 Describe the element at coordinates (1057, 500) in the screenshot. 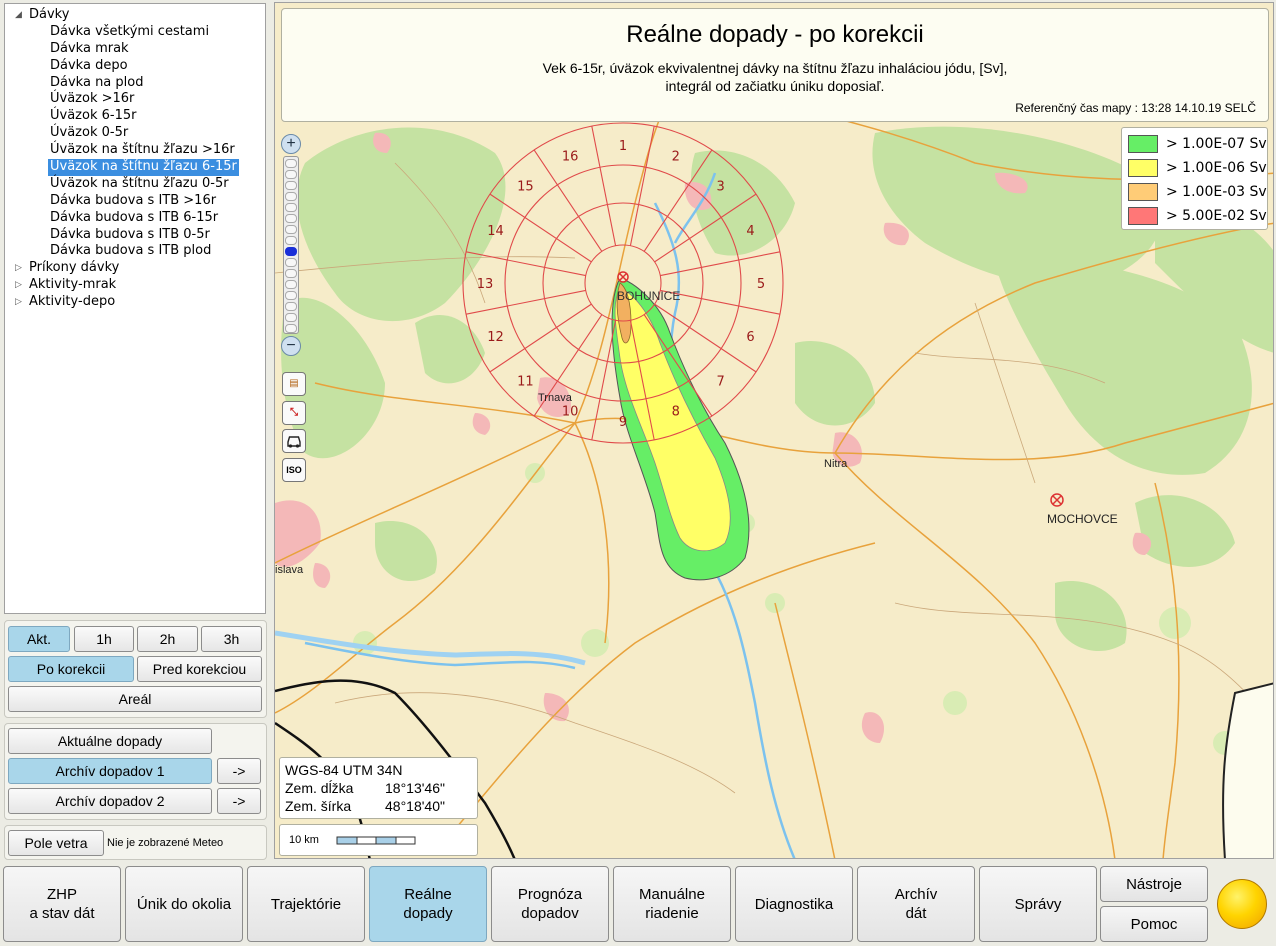

I see `plant-marker-mochovce` at that location.